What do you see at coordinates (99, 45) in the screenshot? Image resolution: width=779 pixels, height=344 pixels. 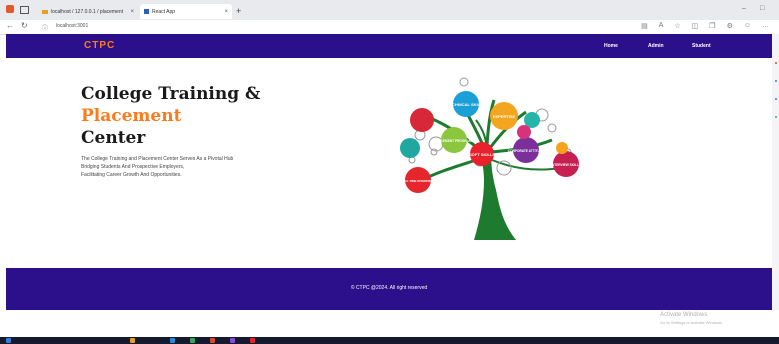 I see `brand-logo: CTPC` at bounding box center [99, 45].